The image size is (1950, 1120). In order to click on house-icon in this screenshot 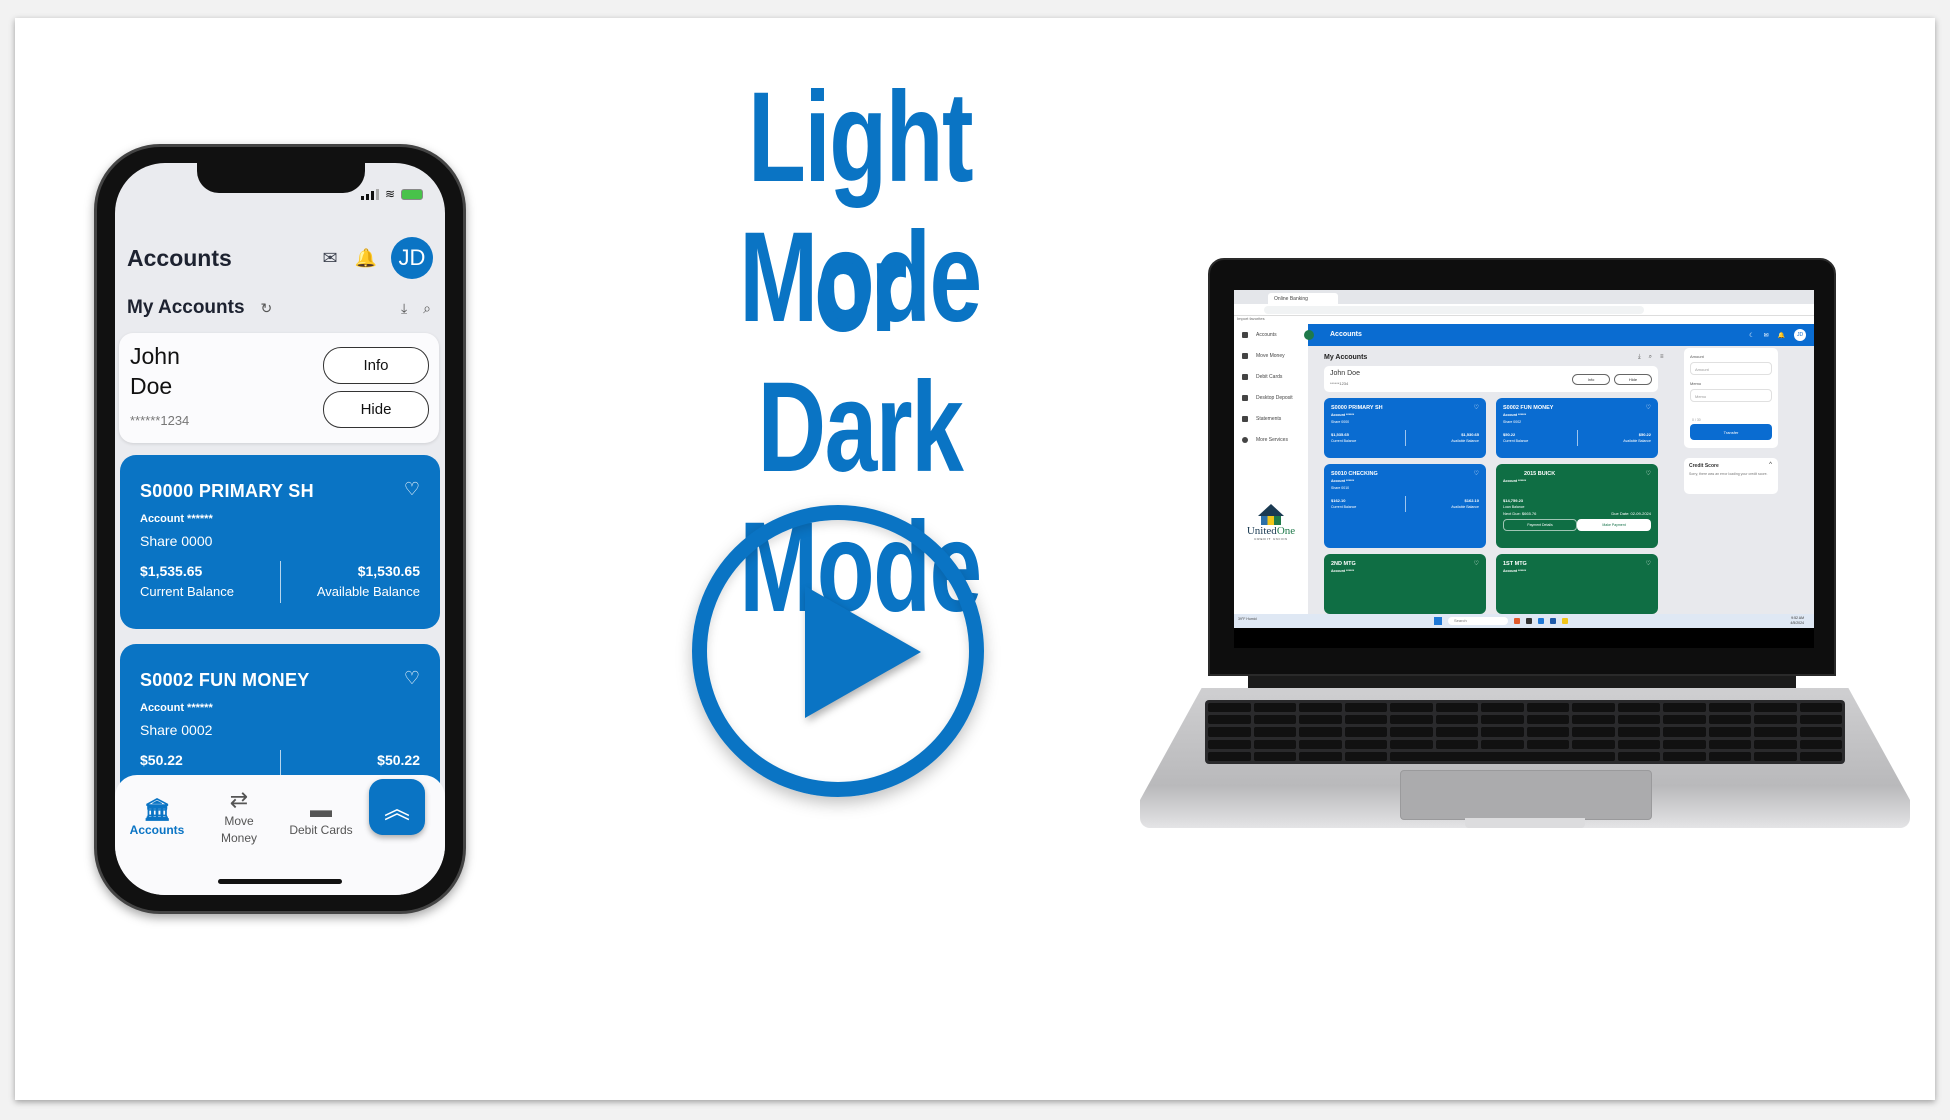, I will do `click(1271, 510)`.